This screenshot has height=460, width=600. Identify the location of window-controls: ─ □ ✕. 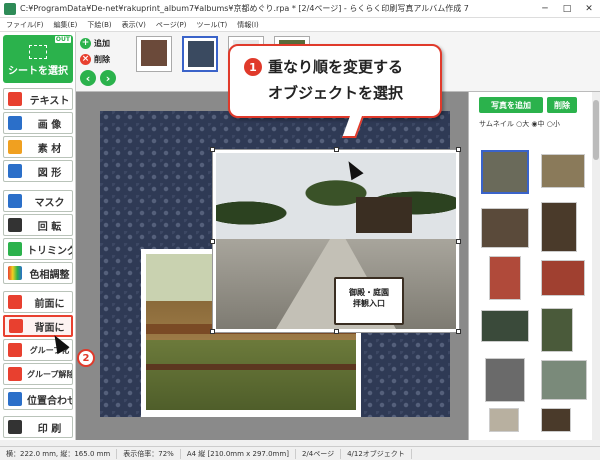
(567, 9).